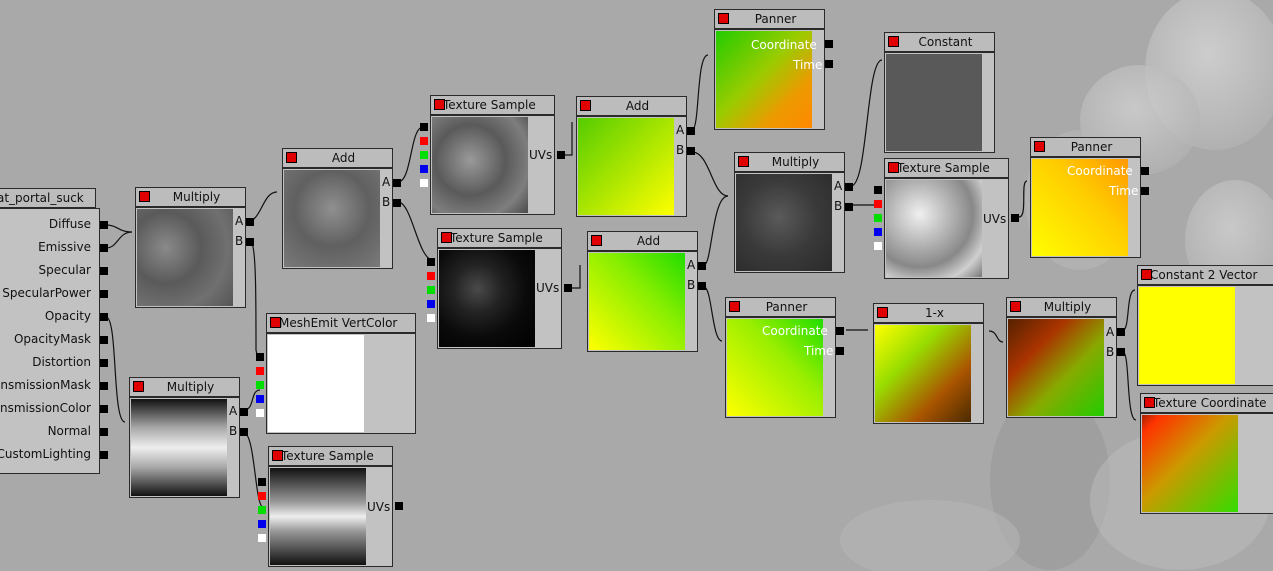 The height and width of the screenshot is (571, 1273). I want to click on pin-specular, so click(104, 271).